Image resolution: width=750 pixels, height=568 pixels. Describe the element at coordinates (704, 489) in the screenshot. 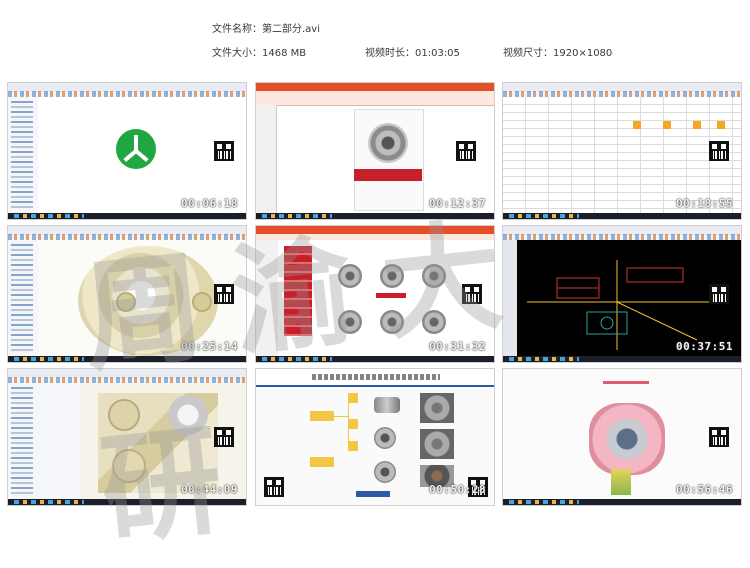

I see `timestamp: 00:56:46` at that location.